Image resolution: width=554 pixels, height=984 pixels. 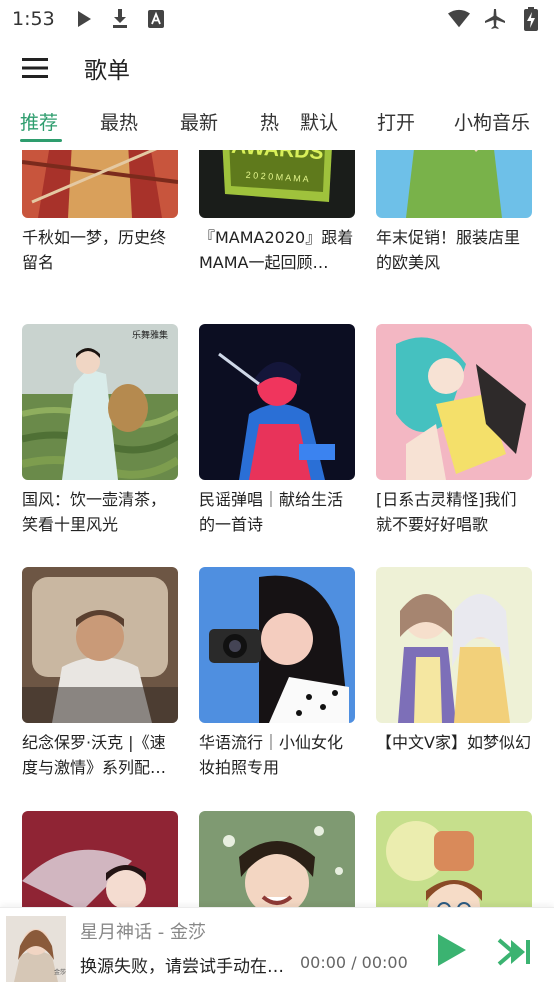 What do you see at coordinates (277, 945) in the screenshot?
I see `mini-player: 金莎 星月神话 - 金莎 换源失败，请尝试手动在搜… 00:00 / 00:00` at bounding box center [277, 945].